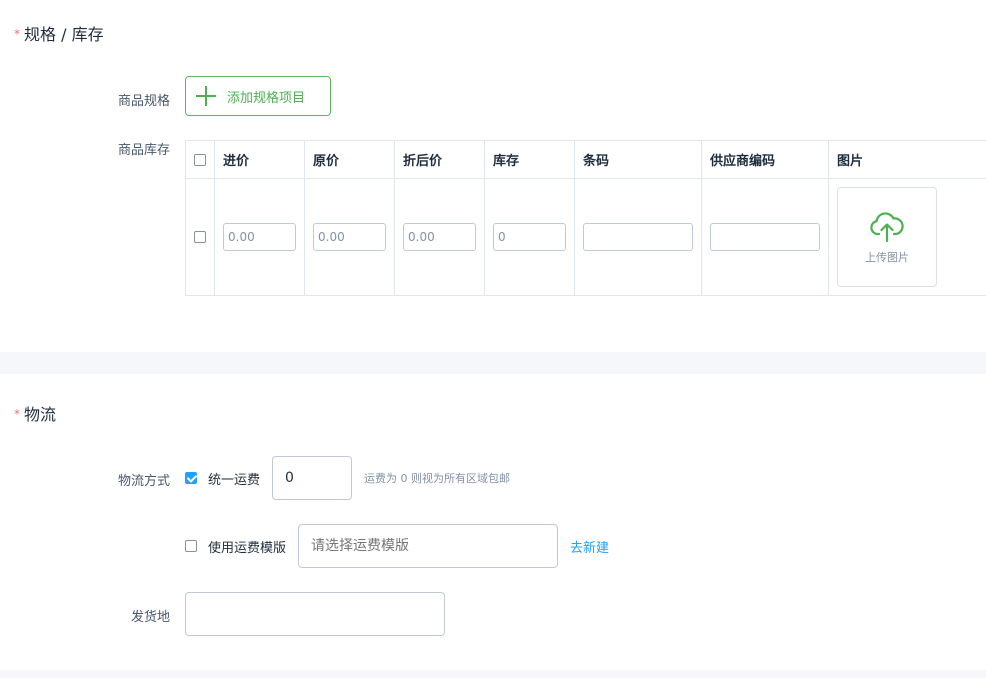 This screenshot has height=678, width=986. I want to click on add-spec-button: 添加规格项目, so click(258, 96).